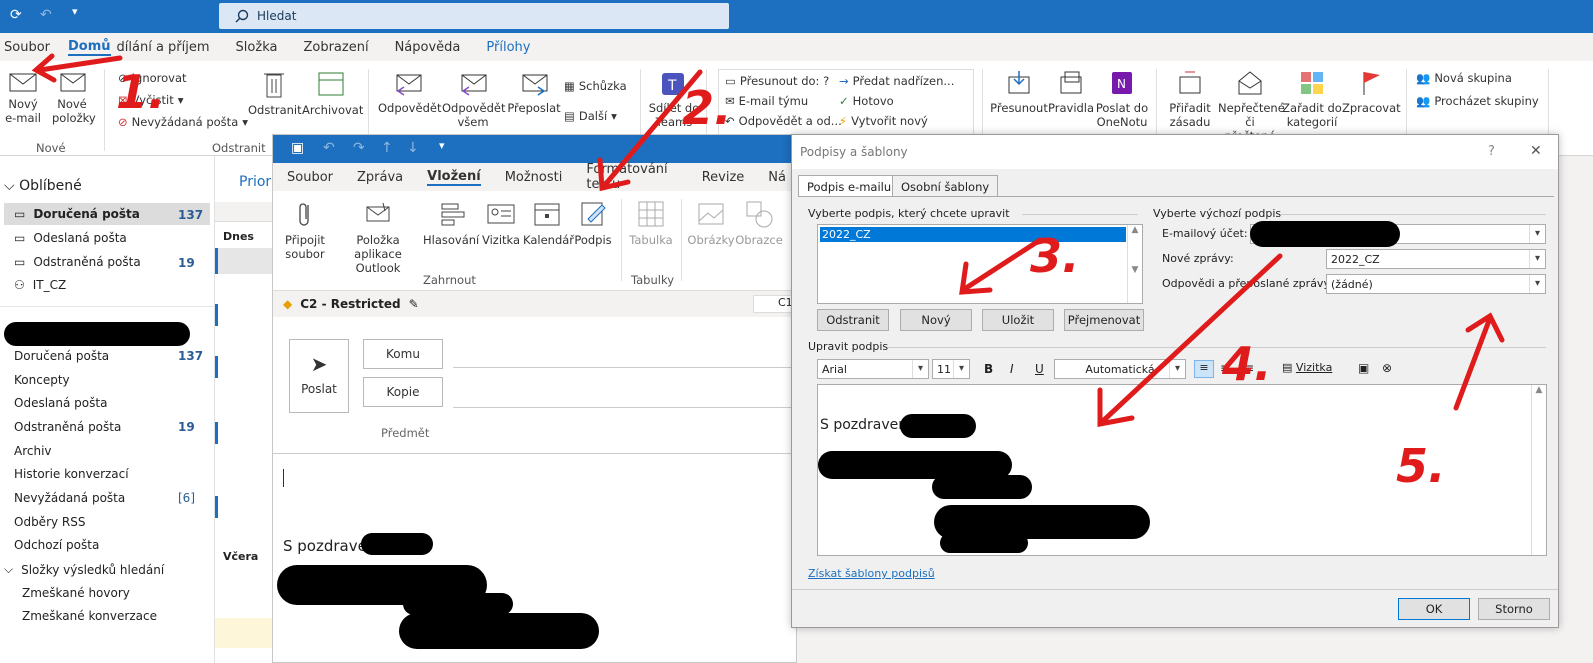  I want to click on replies-select: (žádné) ▾, so click(1436, 284).